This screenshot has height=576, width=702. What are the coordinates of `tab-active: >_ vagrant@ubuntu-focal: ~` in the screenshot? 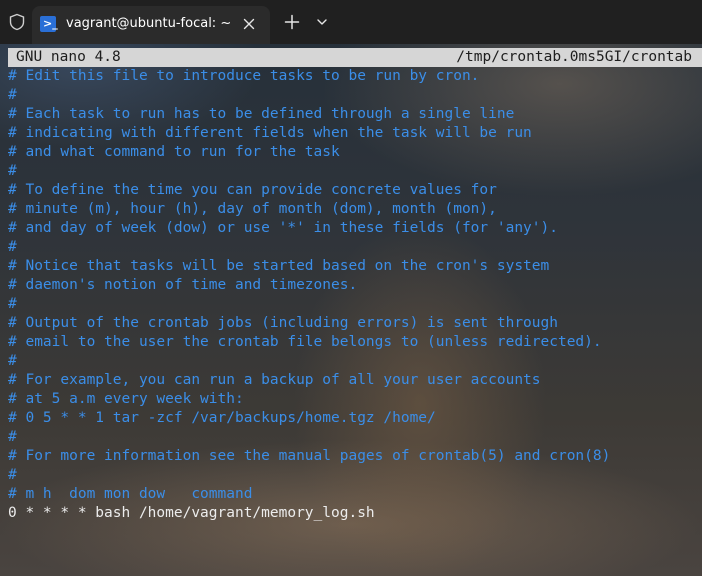 It's located at (151, 25).